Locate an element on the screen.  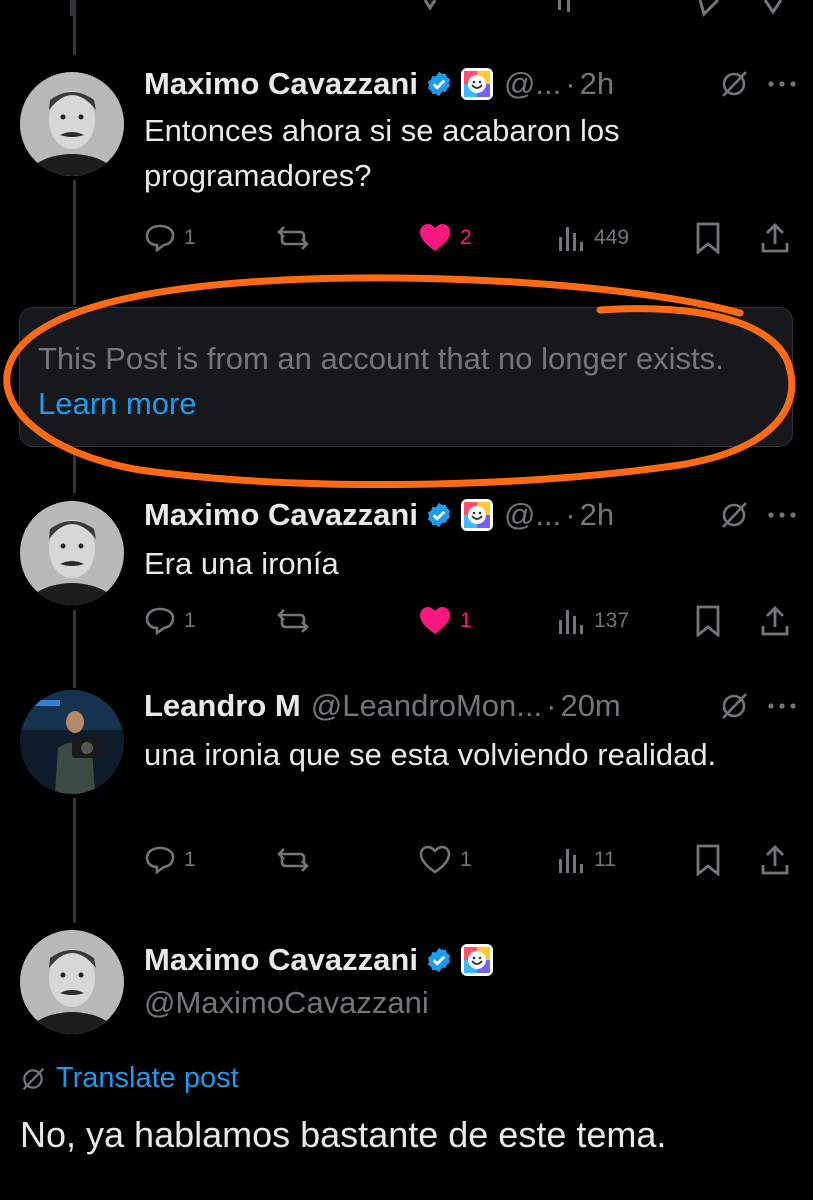
author-name: Leandro M is located at coordinates (222, 706).